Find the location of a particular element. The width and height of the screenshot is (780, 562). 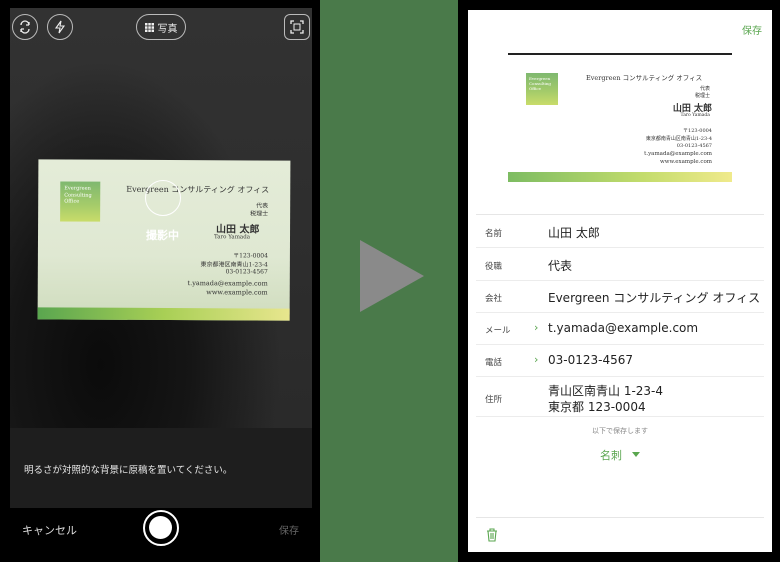

flash-icon is located at coordinates (60, 27).